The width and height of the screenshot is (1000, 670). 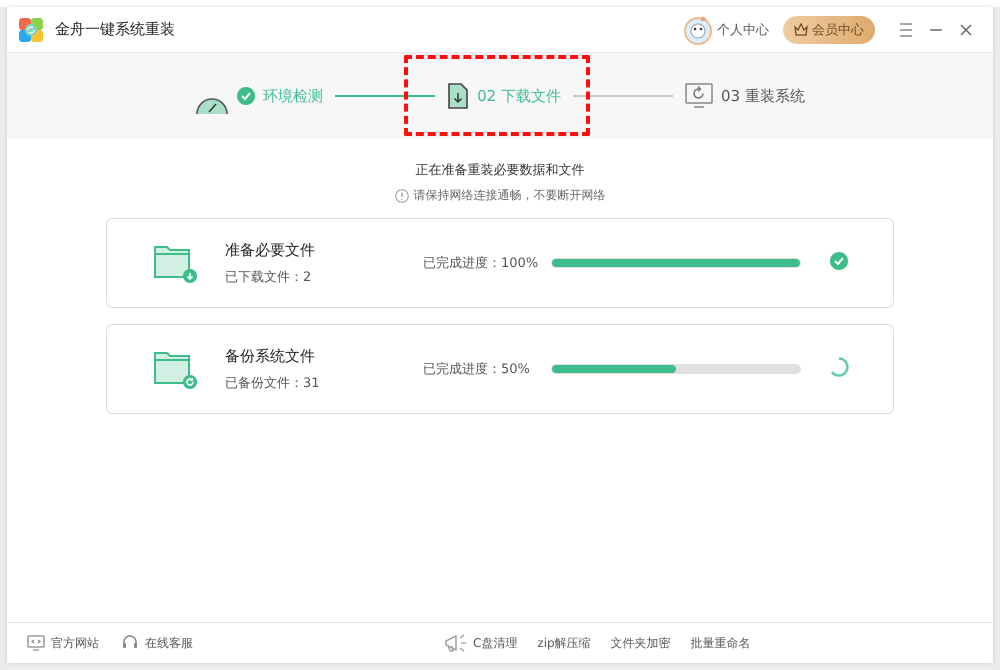 What do you see at coordinates (115, 29) in the screenshot?
I see `window-title: 金舟一键系统重装` at bounding box center [115, 29].